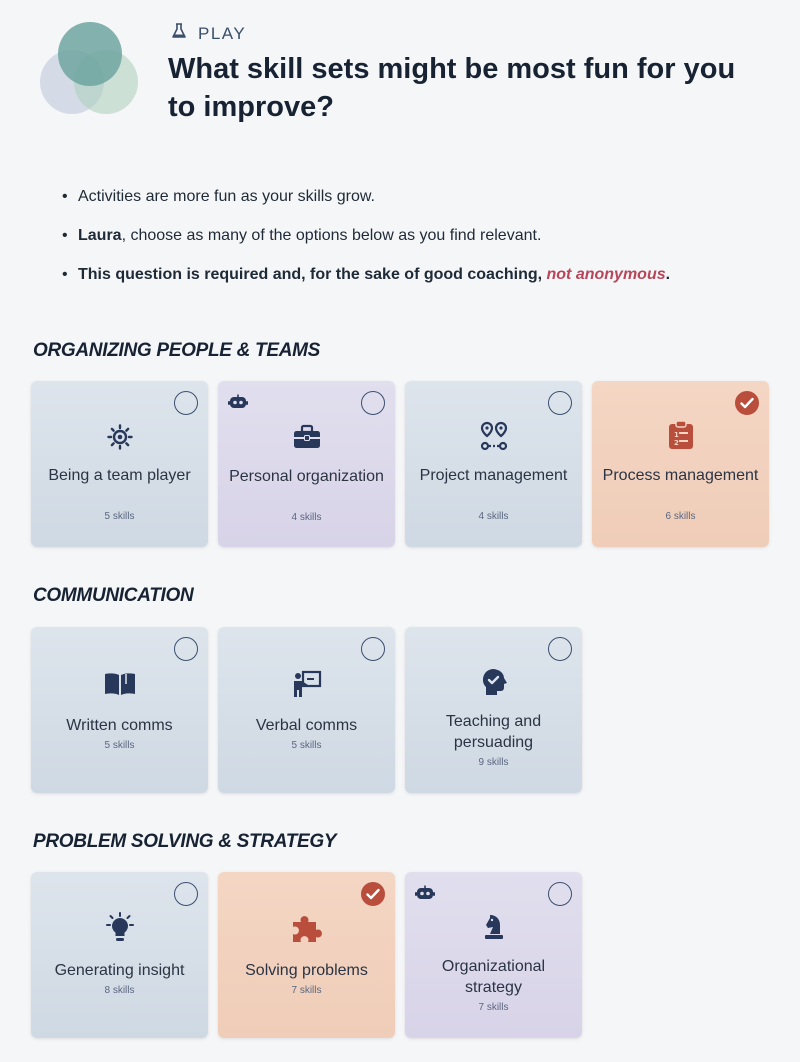  Describe the element at coordinates (113, 595) in the screenshot. I see `section-title-communication: COMMUNICATION` at that location.